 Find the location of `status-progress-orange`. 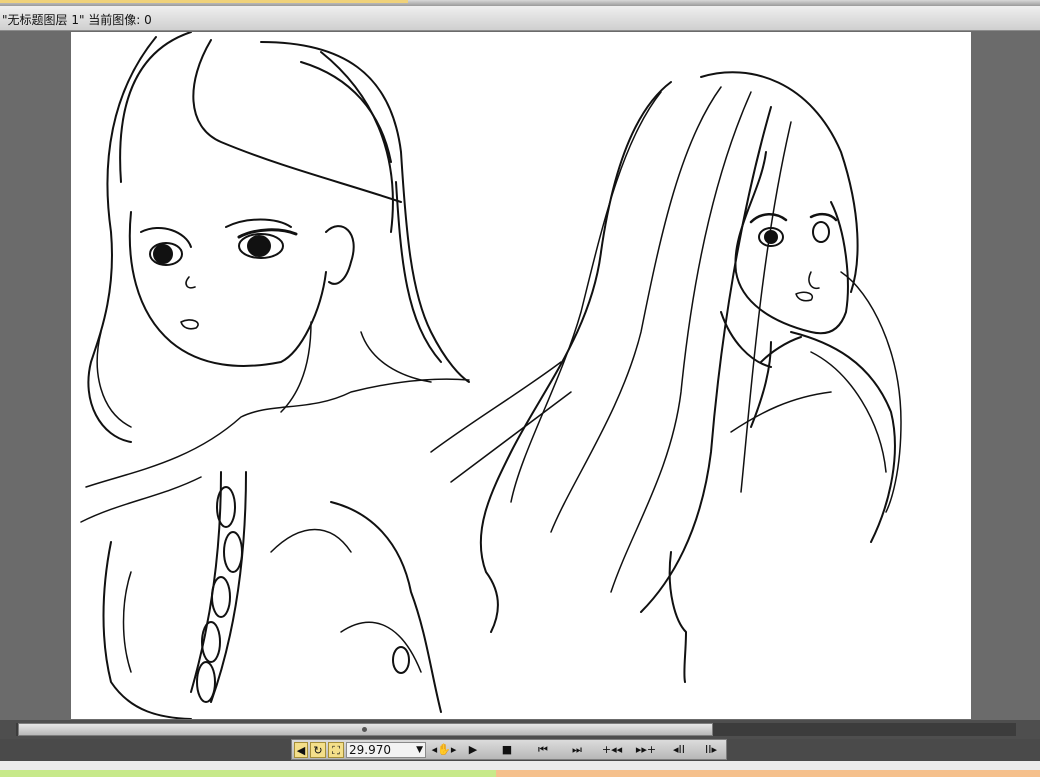

status-progress-orange is located at coordinates (768, 773).